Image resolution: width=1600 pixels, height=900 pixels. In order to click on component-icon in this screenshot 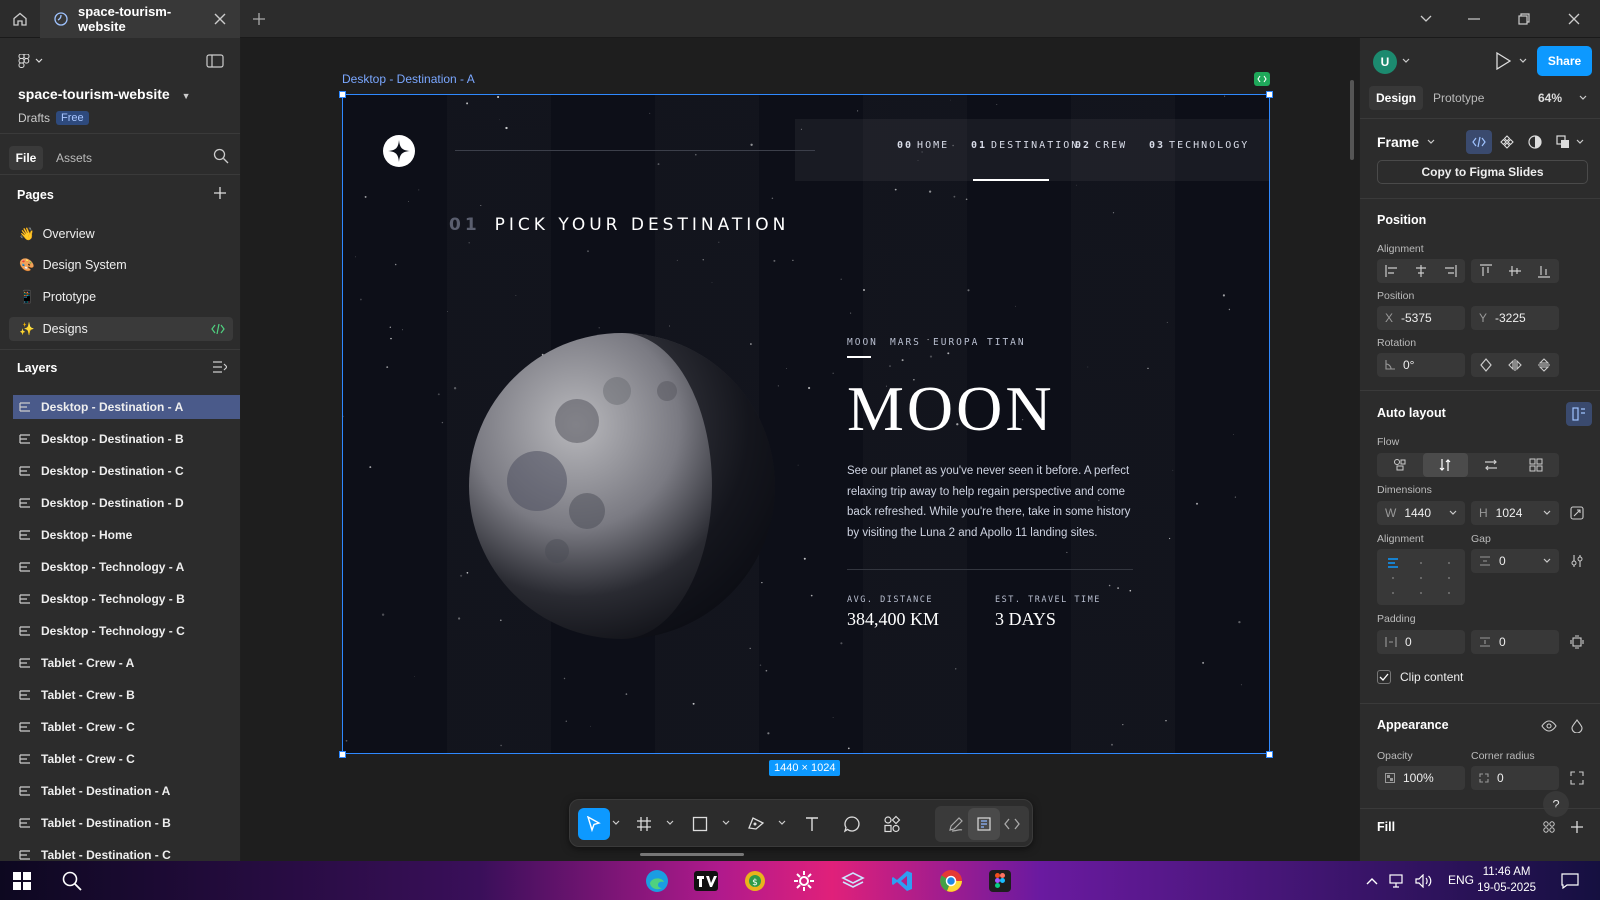, I will do `click(1507, 142)`.